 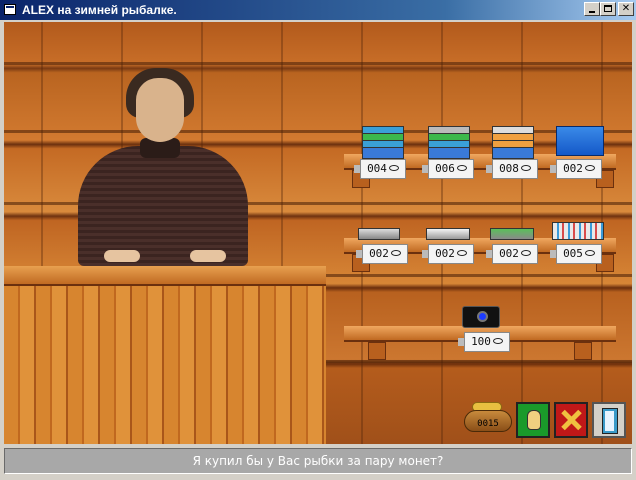 I want to click on shop-item-gray-tin, so click(x=379, y=234).